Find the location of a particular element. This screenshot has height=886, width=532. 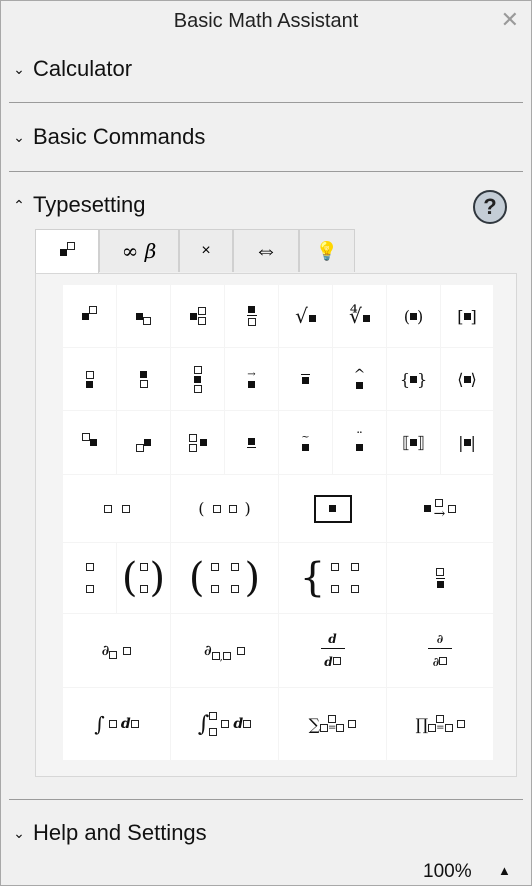

product-template-button: ∏ = is located at coordinates (440, 724).